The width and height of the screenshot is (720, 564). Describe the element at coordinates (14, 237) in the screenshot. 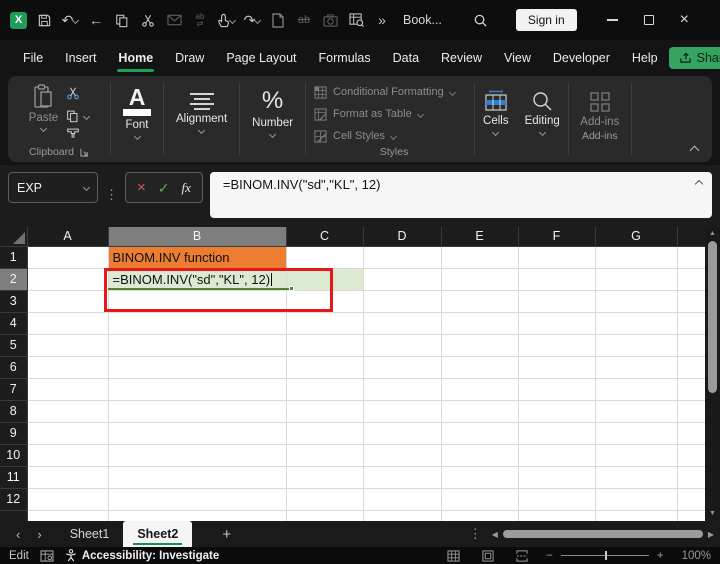

I see `select-all-corner` at that location.